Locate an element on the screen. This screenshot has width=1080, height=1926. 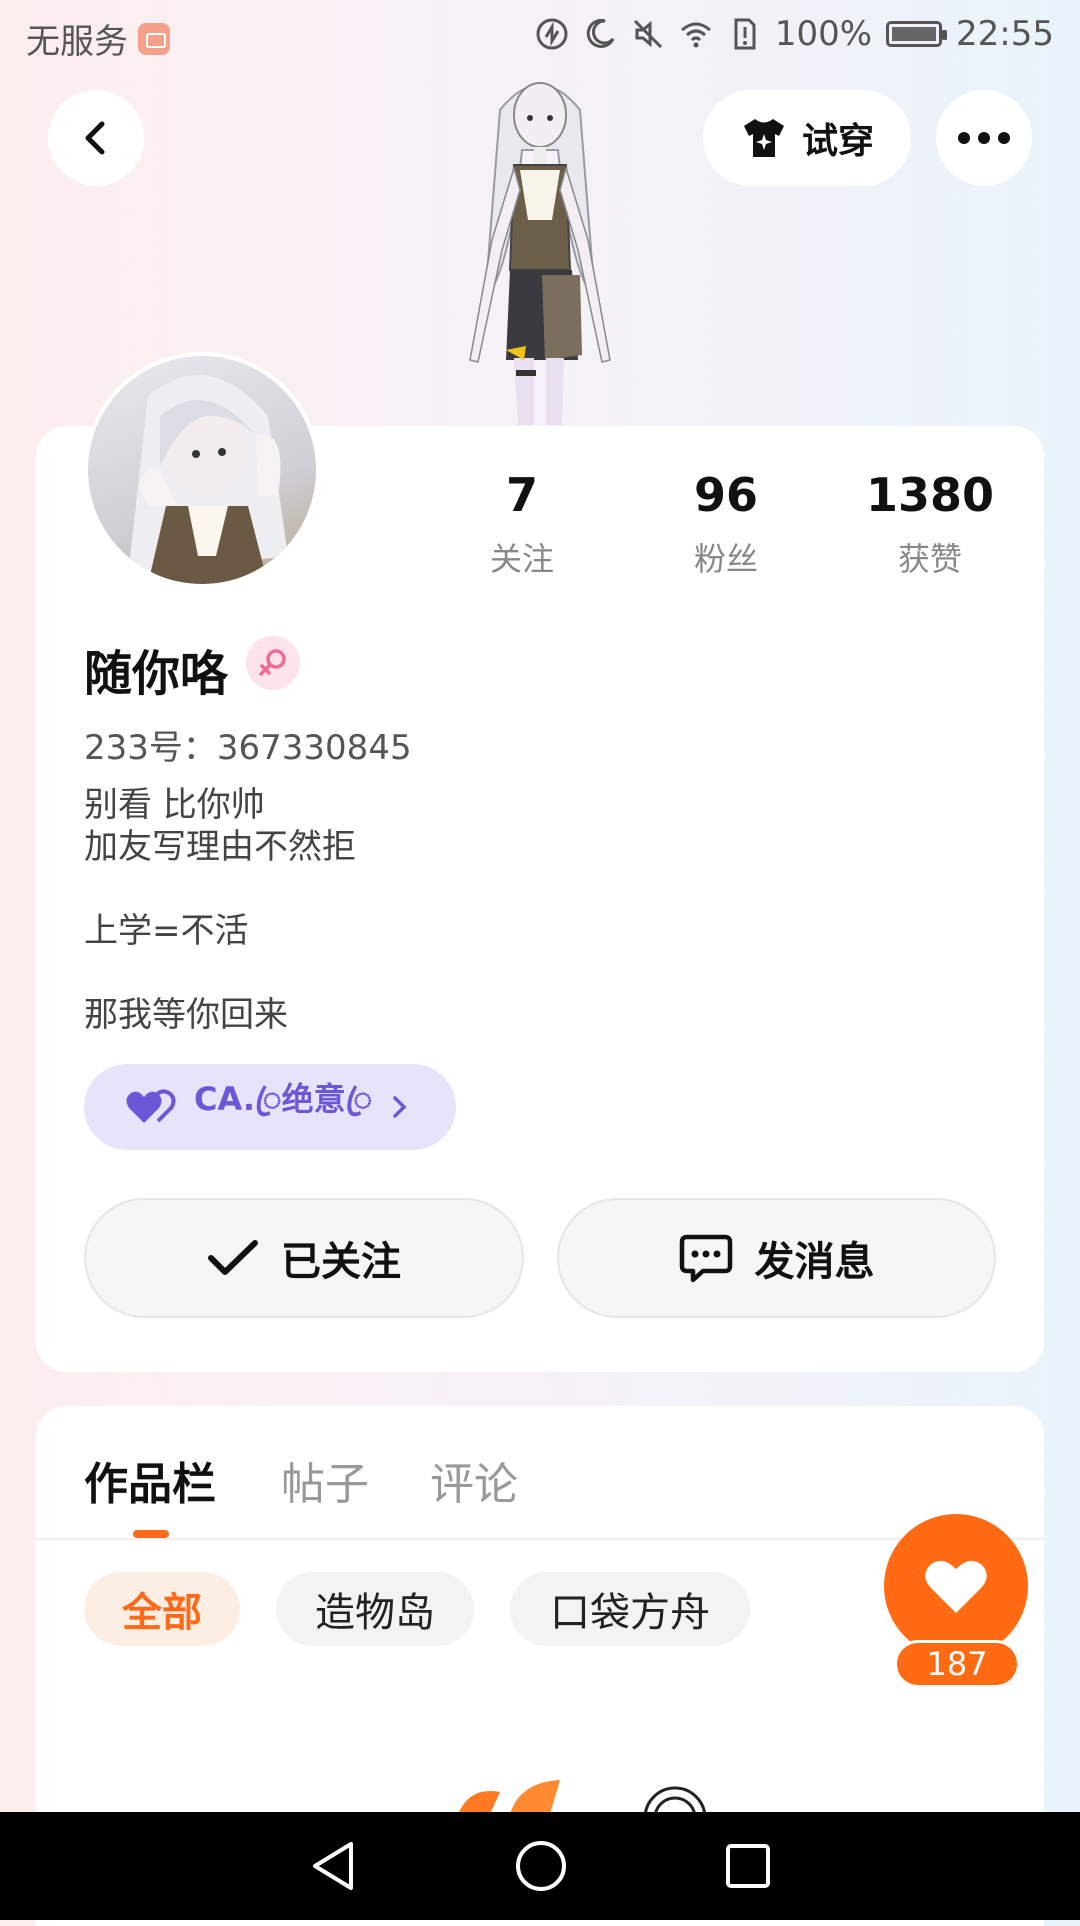
guild-name: CA.ꦿ绝意ꦿ is located at coordinates (283, 1099).